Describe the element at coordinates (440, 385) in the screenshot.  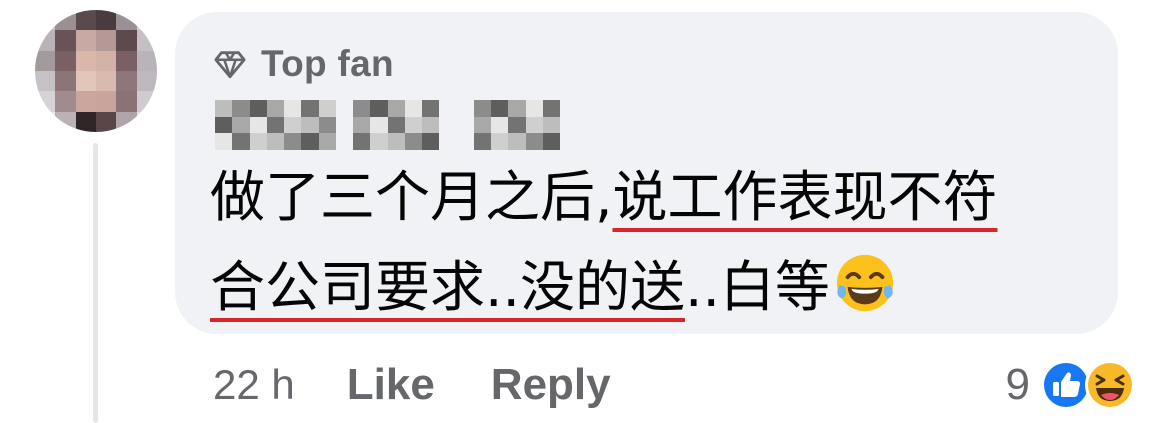
I see `comment-actions: 22 h Like Reply` at that location.